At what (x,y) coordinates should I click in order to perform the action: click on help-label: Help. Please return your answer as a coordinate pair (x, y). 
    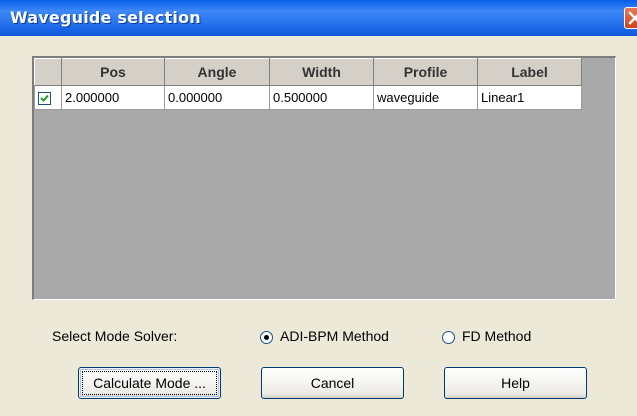
    Looking at the image, I should click on (515, 383).